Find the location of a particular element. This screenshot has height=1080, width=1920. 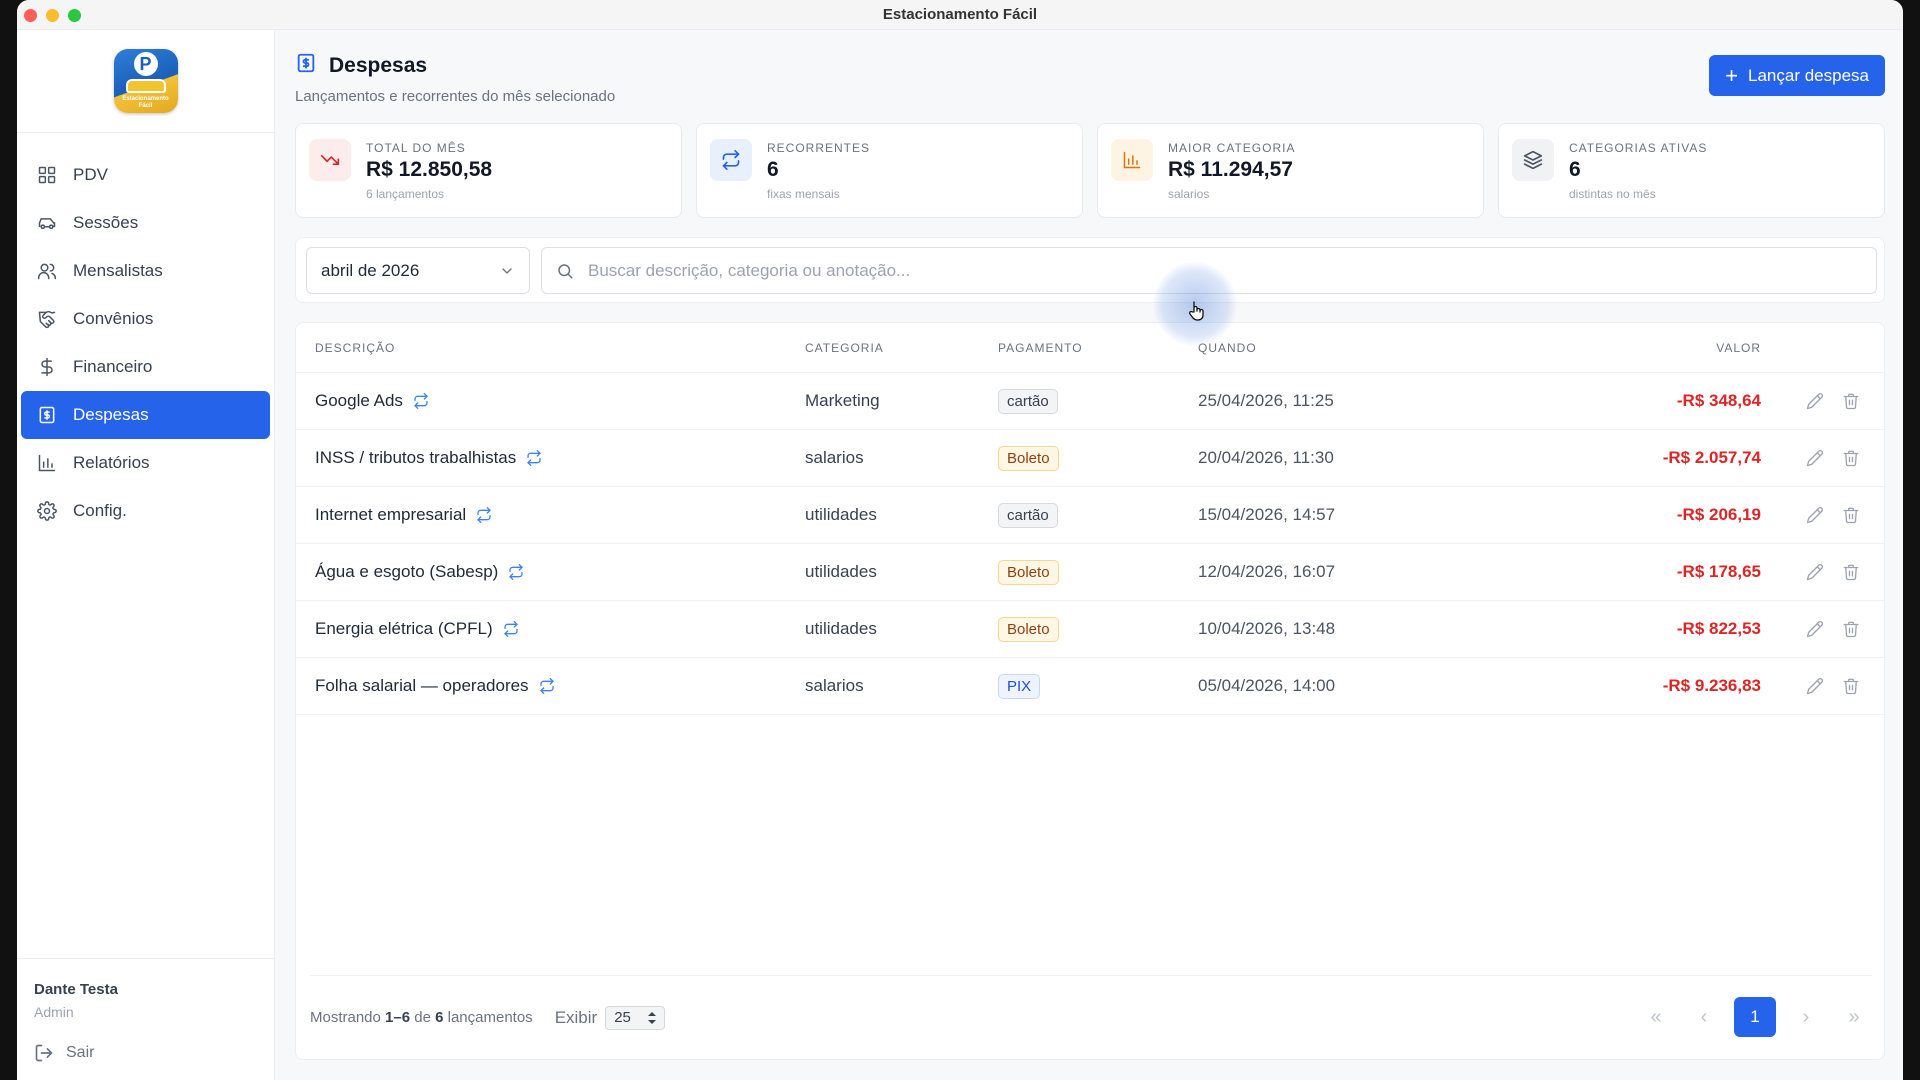

sidebar-item-sessoes: Sessões is located at coordinates (145, 223).